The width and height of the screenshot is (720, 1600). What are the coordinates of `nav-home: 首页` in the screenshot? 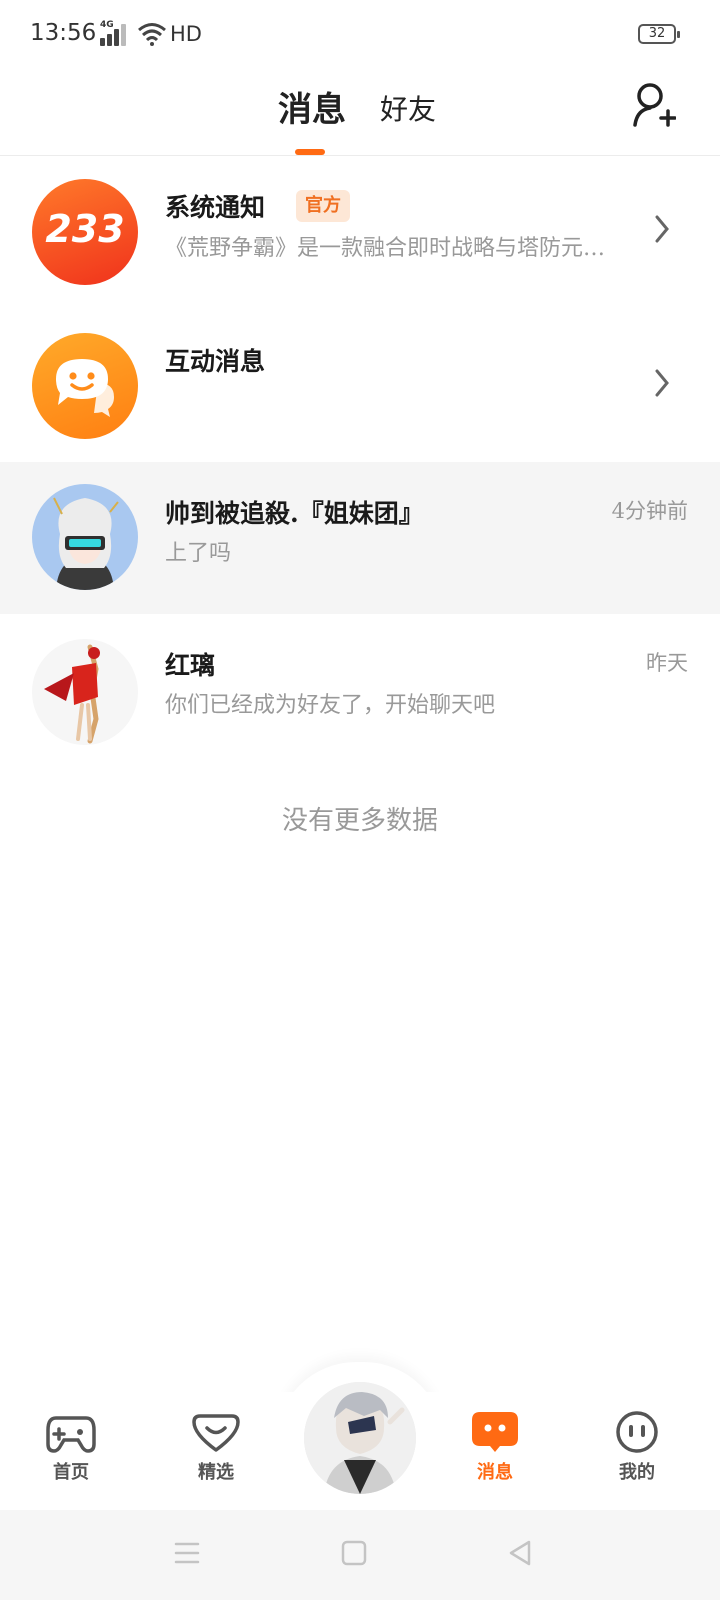 It's located at (71, 1447).